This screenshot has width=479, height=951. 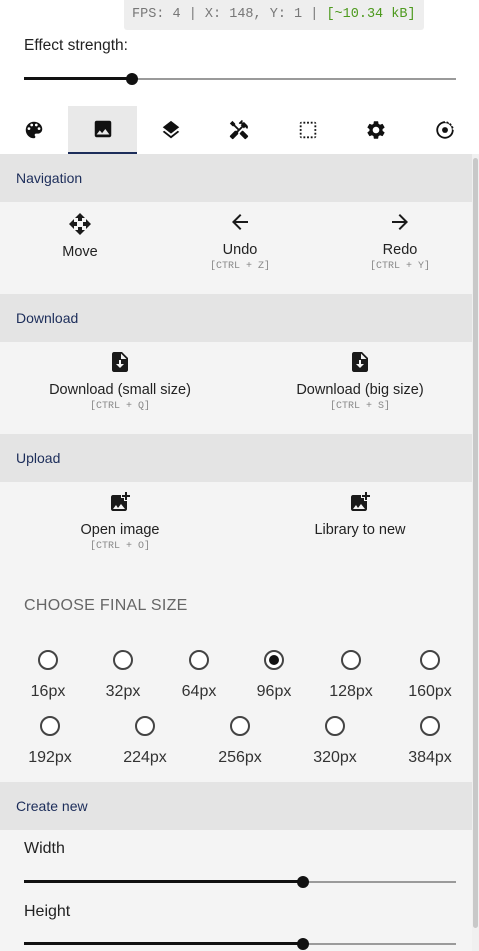 What do you see at coordinates (145, 757) in the screenshot?
I see `size-option-label: 224px` at bounding box center [145, 757].